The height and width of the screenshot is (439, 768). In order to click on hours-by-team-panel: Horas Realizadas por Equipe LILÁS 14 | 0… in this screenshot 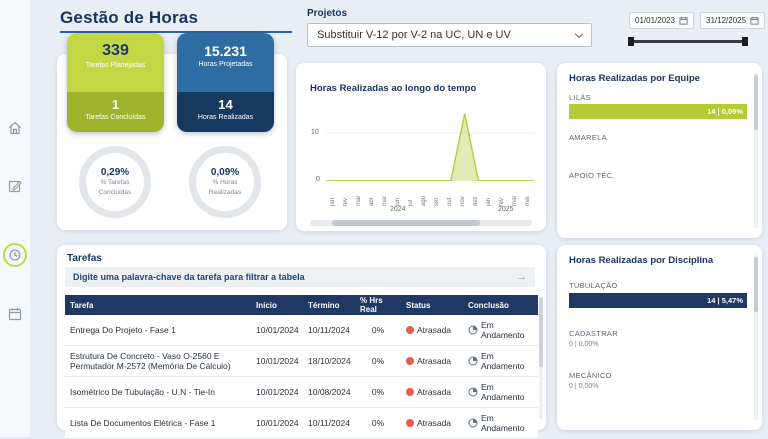, I will do `click(659, 150)`.